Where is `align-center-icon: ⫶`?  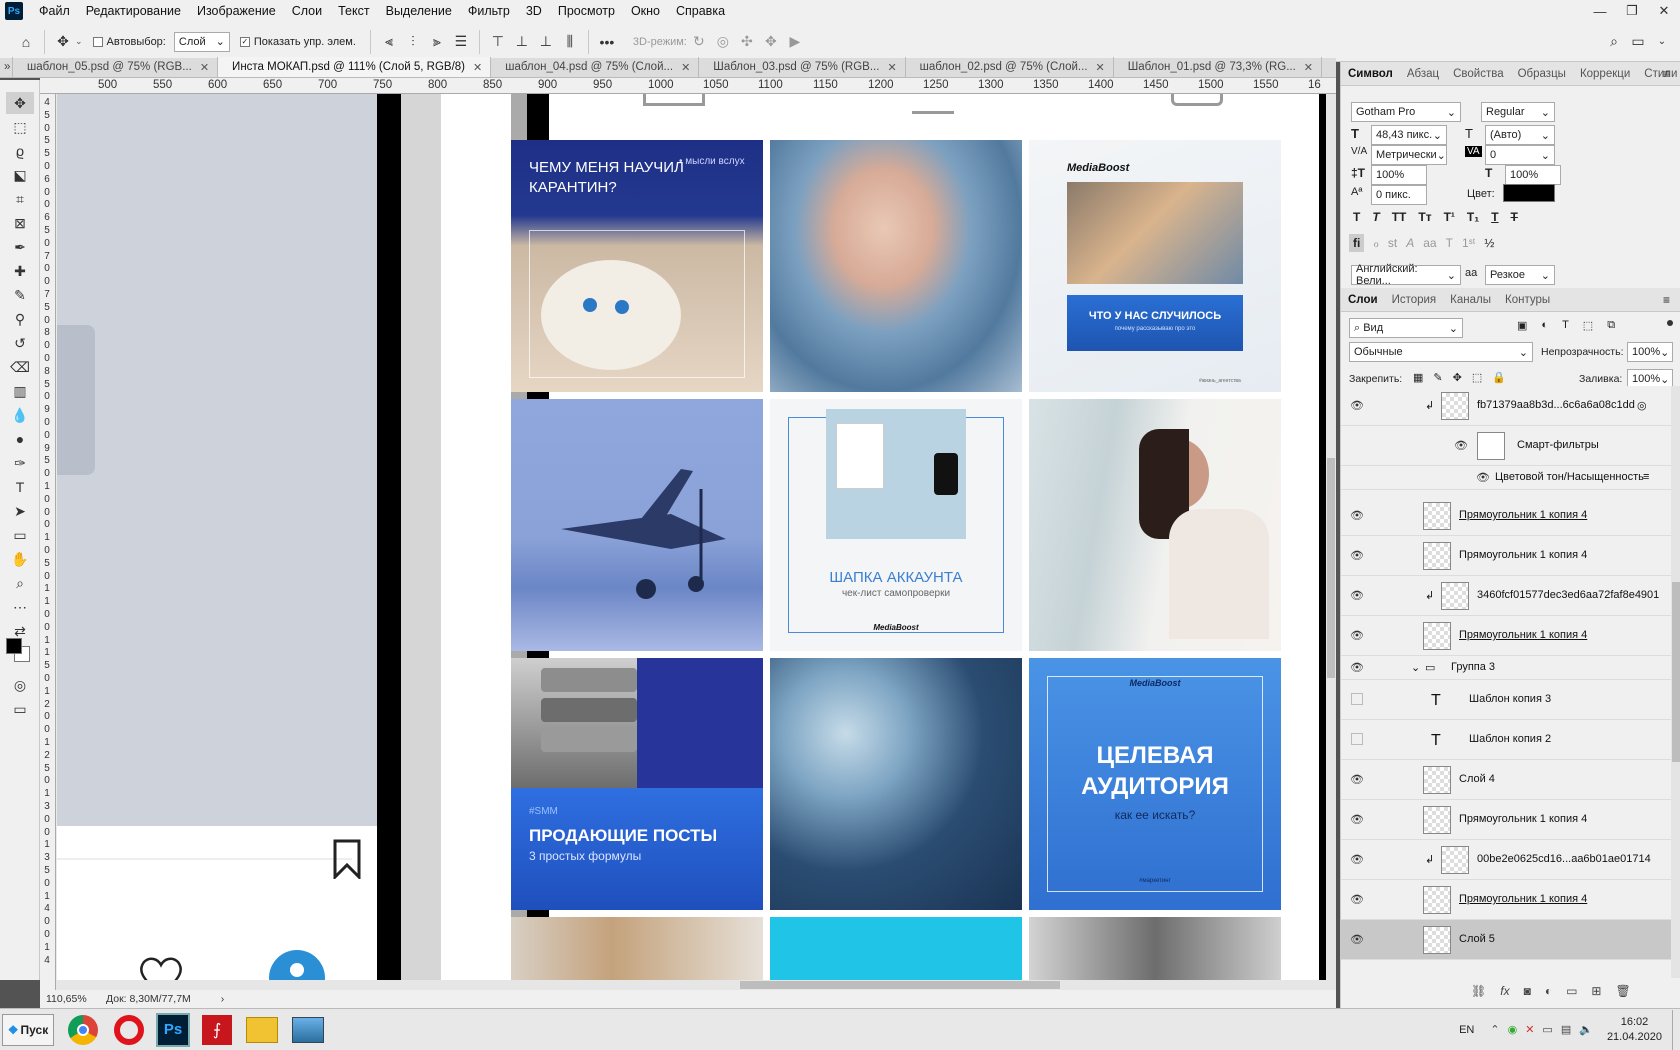
align-center-icon: ⫶ is located at coordinates (413, 42).